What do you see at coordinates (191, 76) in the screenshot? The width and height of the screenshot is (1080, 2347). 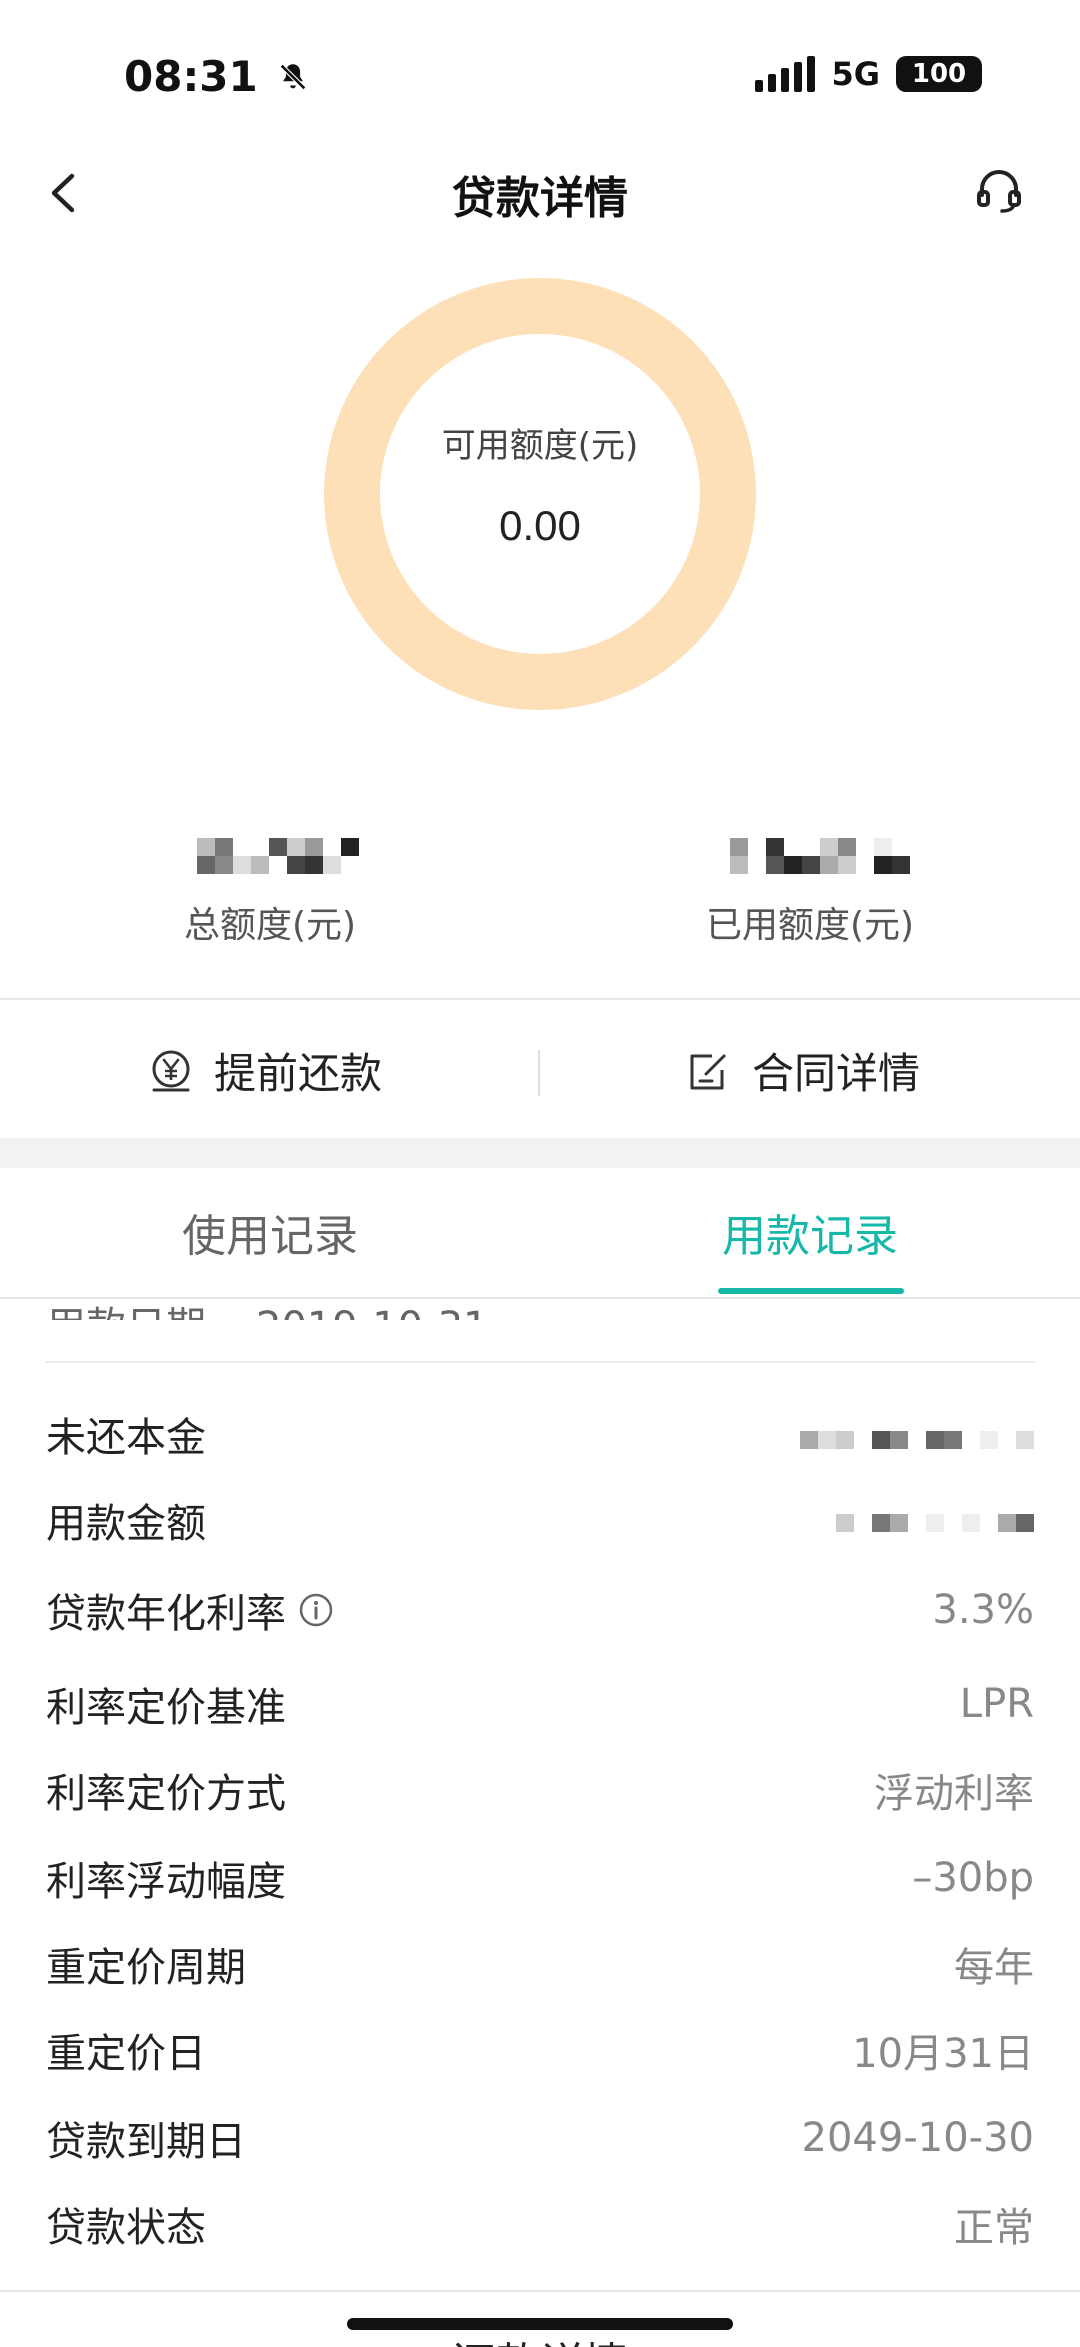 I see `status-time-text: 08:31` at bounding box center [191, 76].